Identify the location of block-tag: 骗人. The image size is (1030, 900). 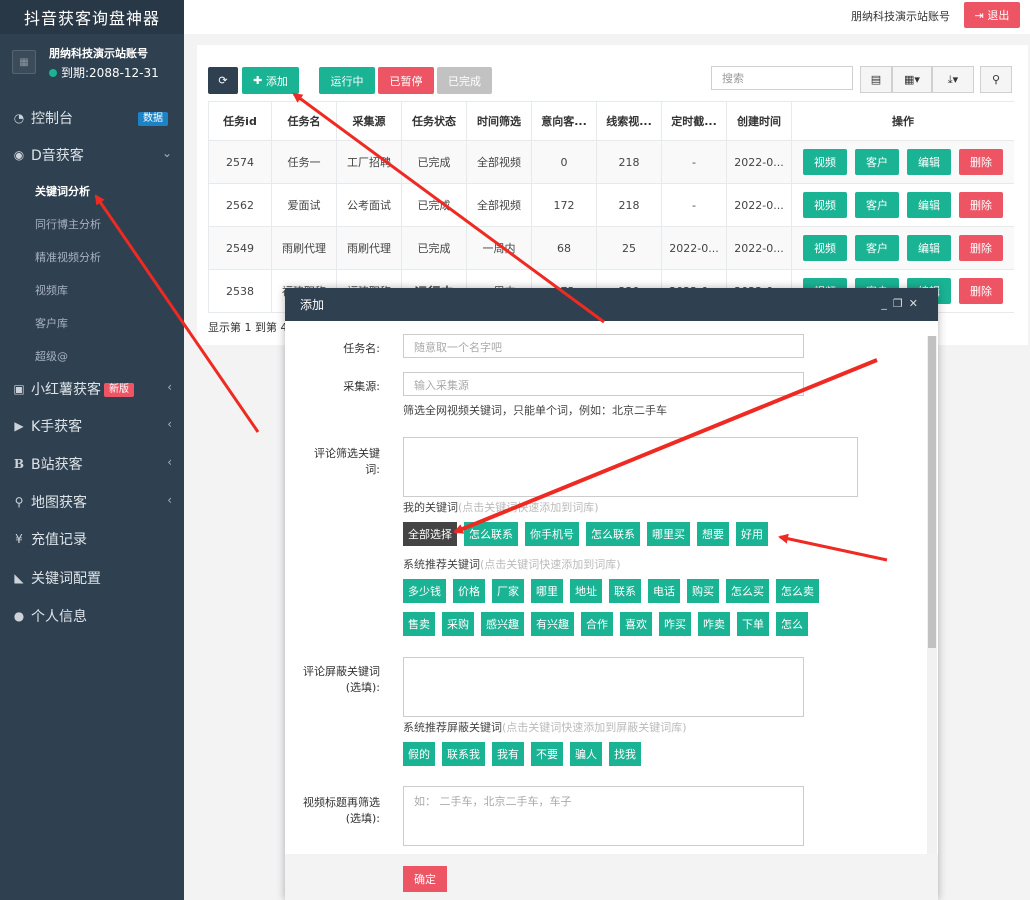
(586, 754).